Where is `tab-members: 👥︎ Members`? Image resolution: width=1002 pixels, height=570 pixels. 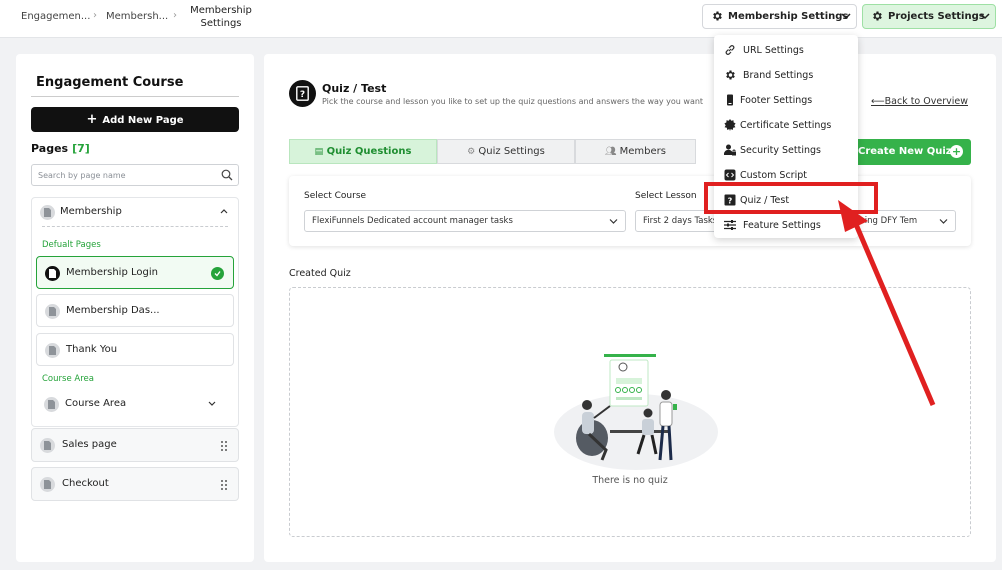 tab-members: 👥︎ Members is located at coordinates (635, 151).